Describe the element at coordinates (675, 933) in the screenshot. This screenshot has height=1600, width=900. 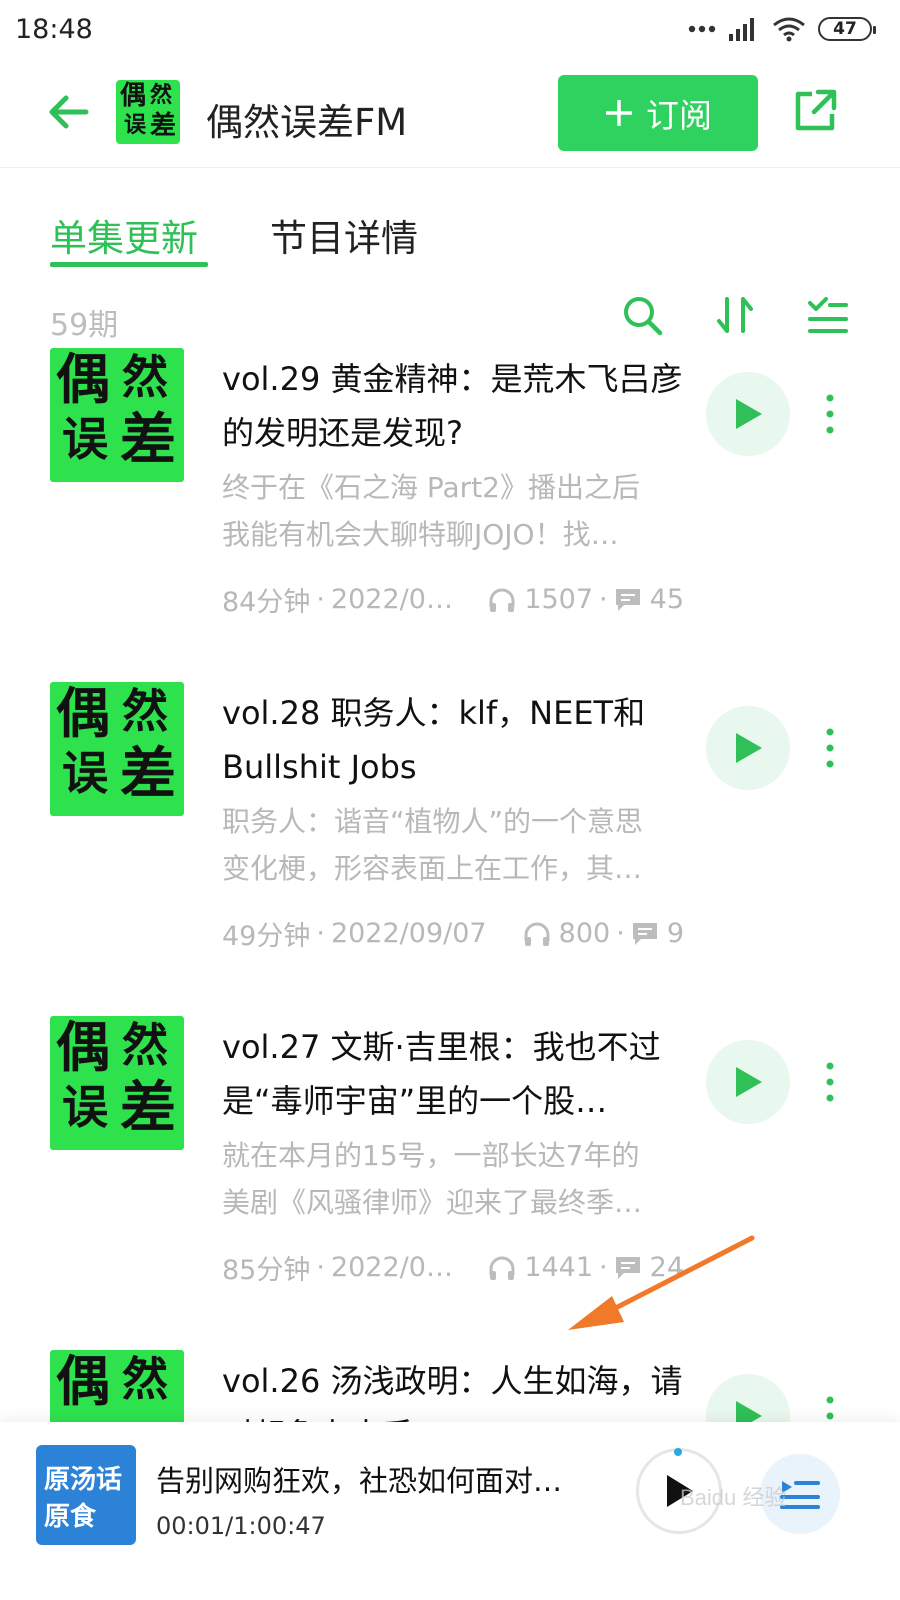
I see `episode-comments: 9` at that location.